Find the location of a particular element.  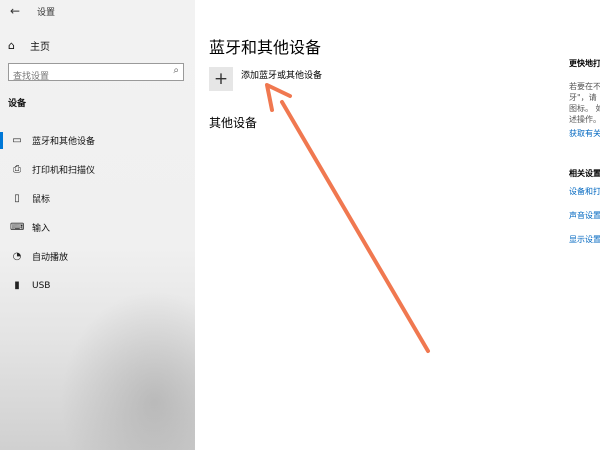

quick-heading: 更快地打 is located at coordinates (584, 63).